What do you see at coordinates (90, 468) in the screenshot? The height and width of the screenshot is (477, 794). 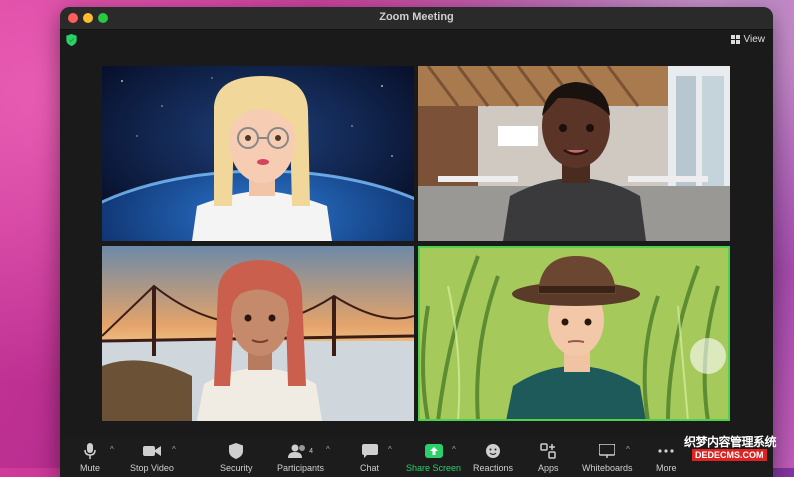 I see `mute-label: Mute` at bounding box center [90, 468].